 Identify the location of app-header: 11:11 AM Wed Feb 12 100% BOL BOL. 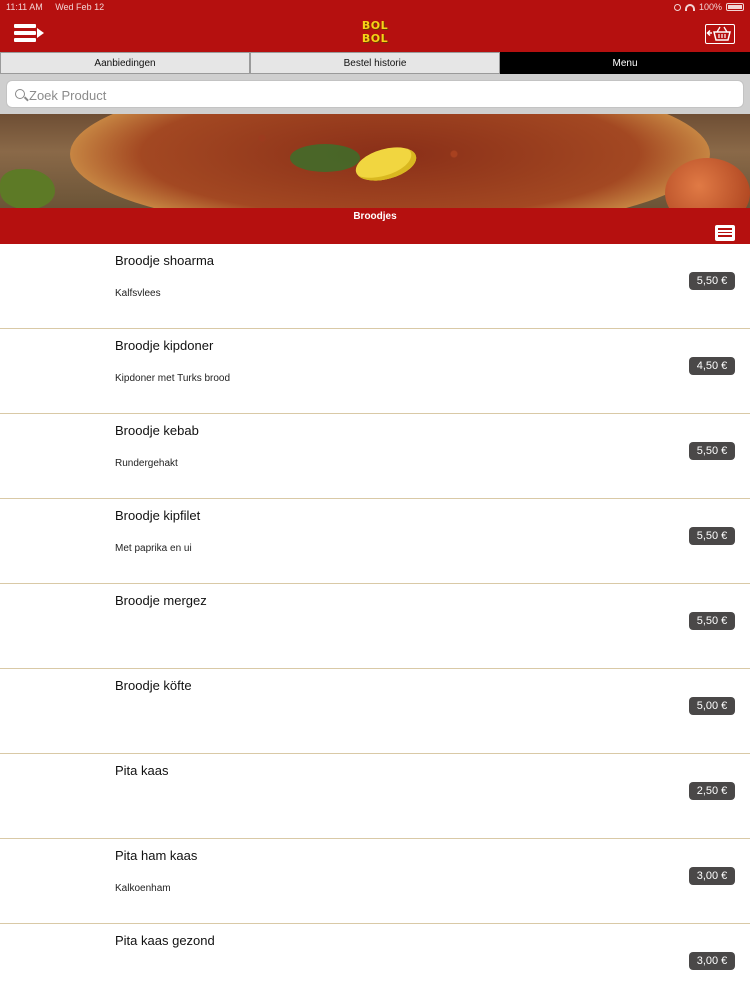
(375, 26).